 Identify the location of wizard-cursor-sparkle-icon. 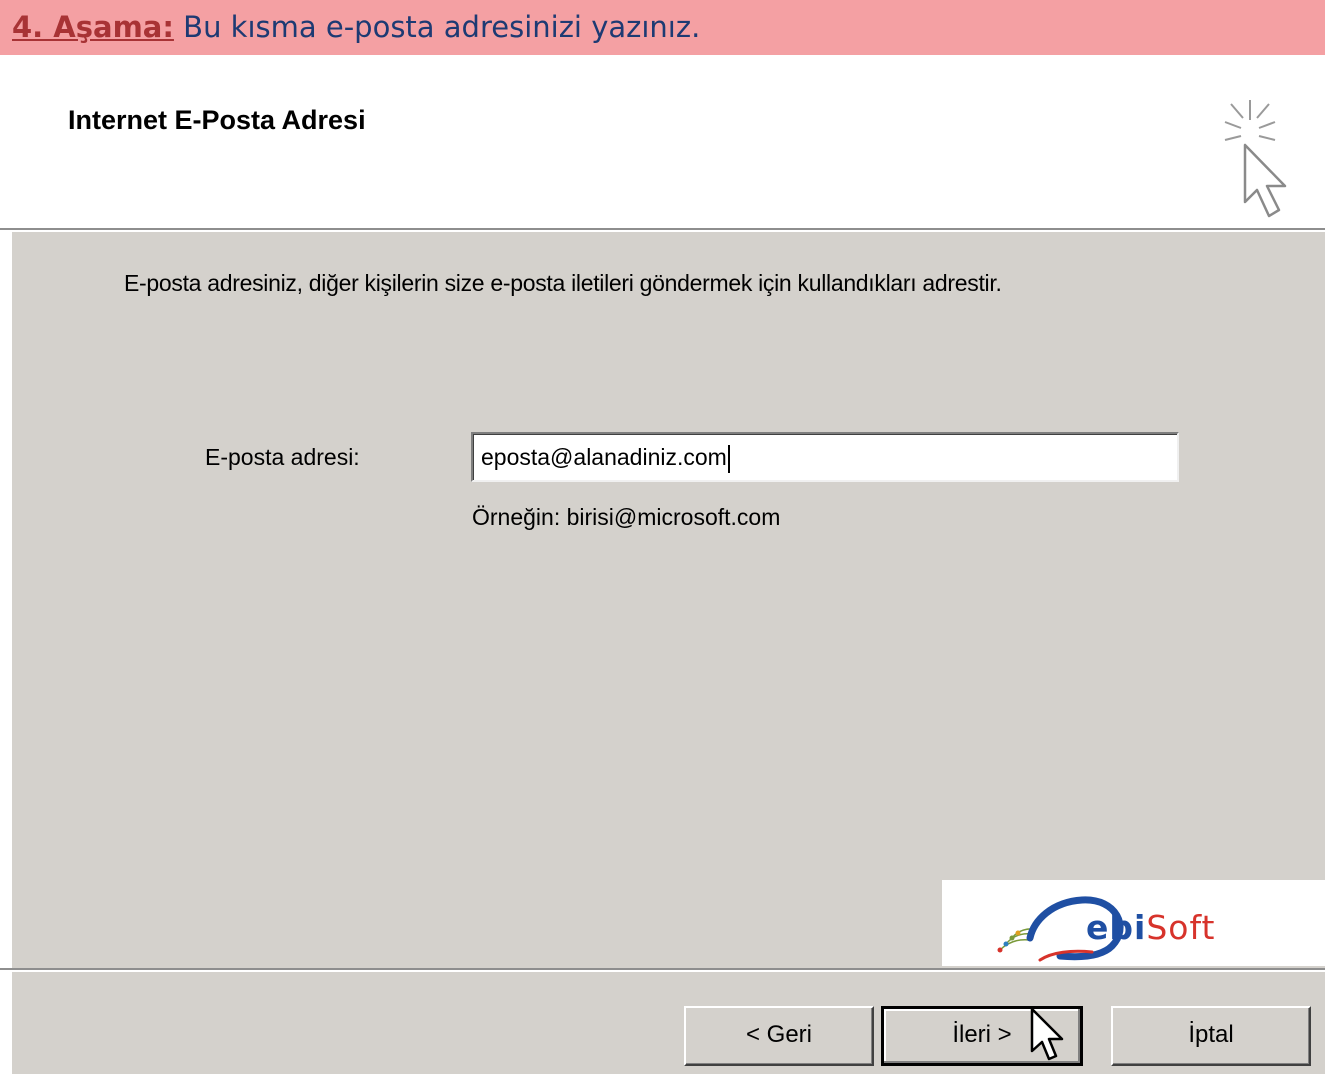
(1255, 159).